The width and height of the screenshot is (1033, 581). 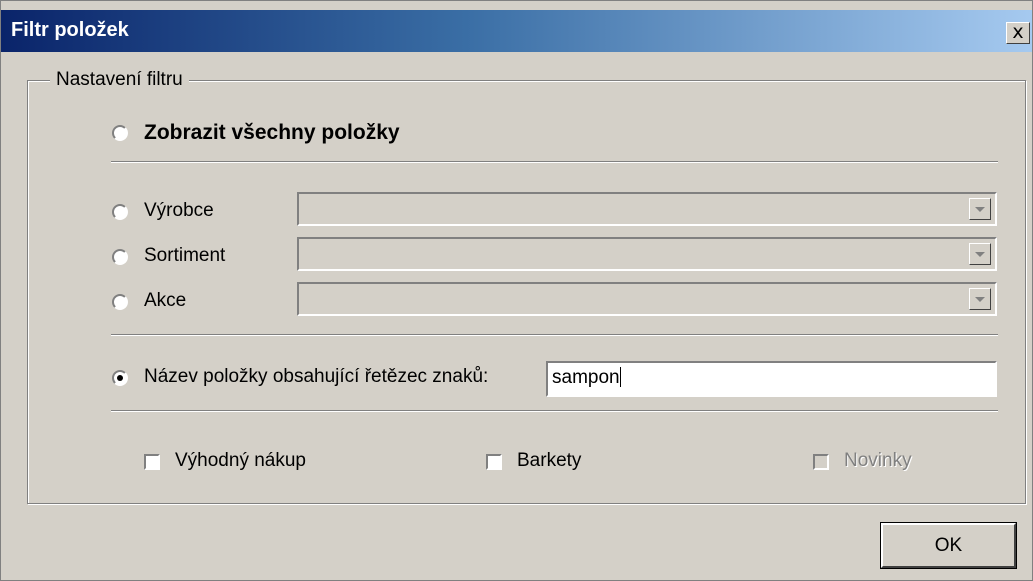 I want to click on promotion-radio, so click(x=120, y=302).